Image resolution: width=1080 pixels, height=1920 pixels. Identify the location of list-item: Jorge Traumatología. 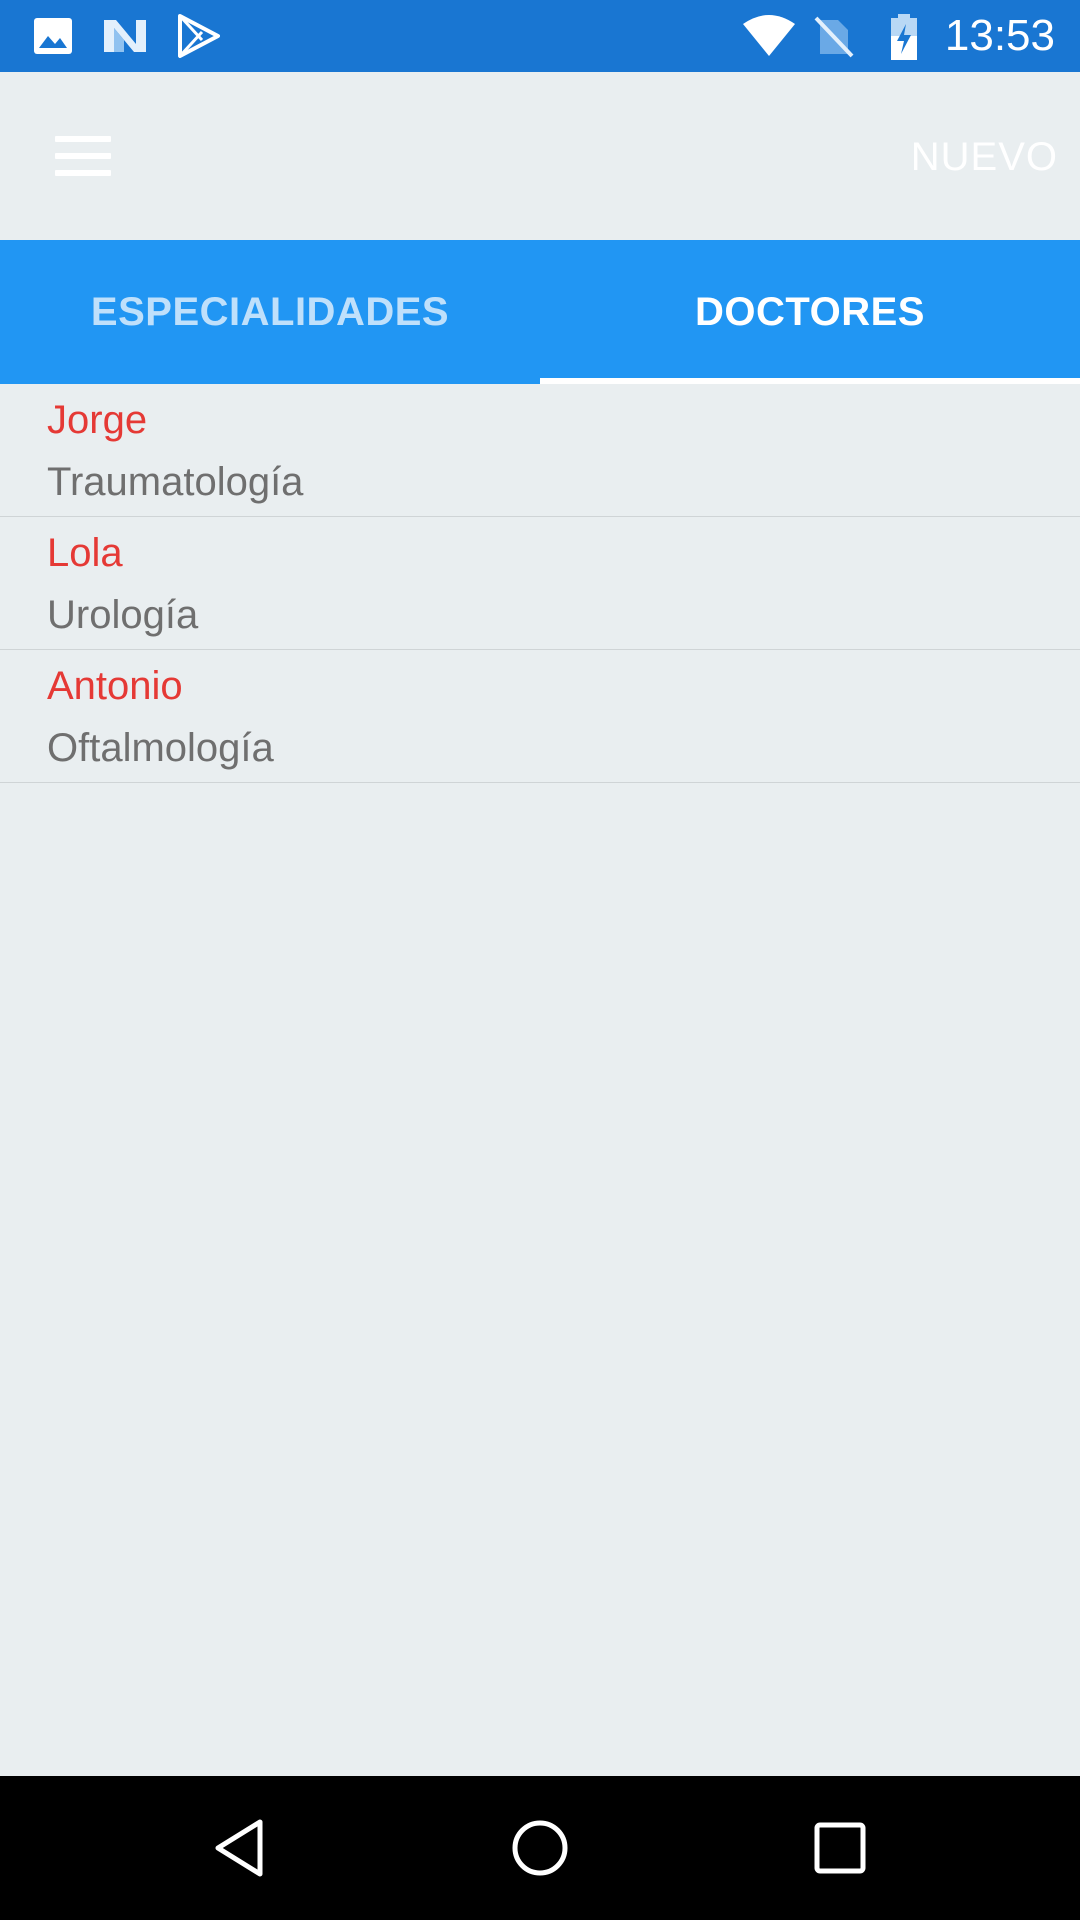
(540, 450).